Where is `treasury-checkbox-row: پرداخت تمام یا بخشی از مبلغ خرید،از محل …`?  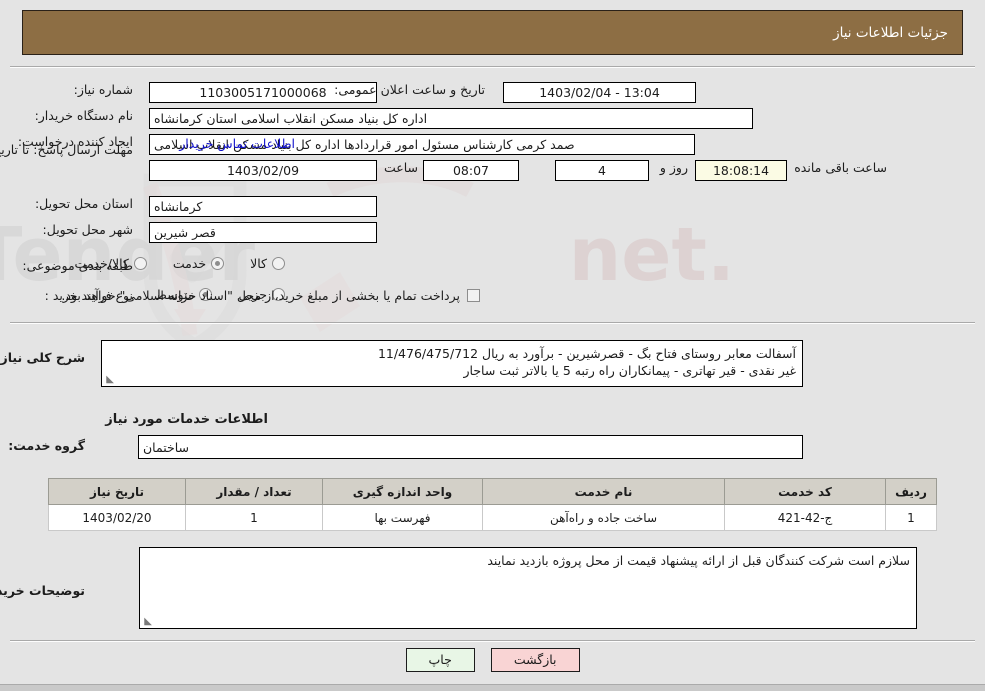 treasury-checkbox-row: پرداخت تمام یا بخشی از مبلغ خرید،از محل … is located at coordinates (270, 295).